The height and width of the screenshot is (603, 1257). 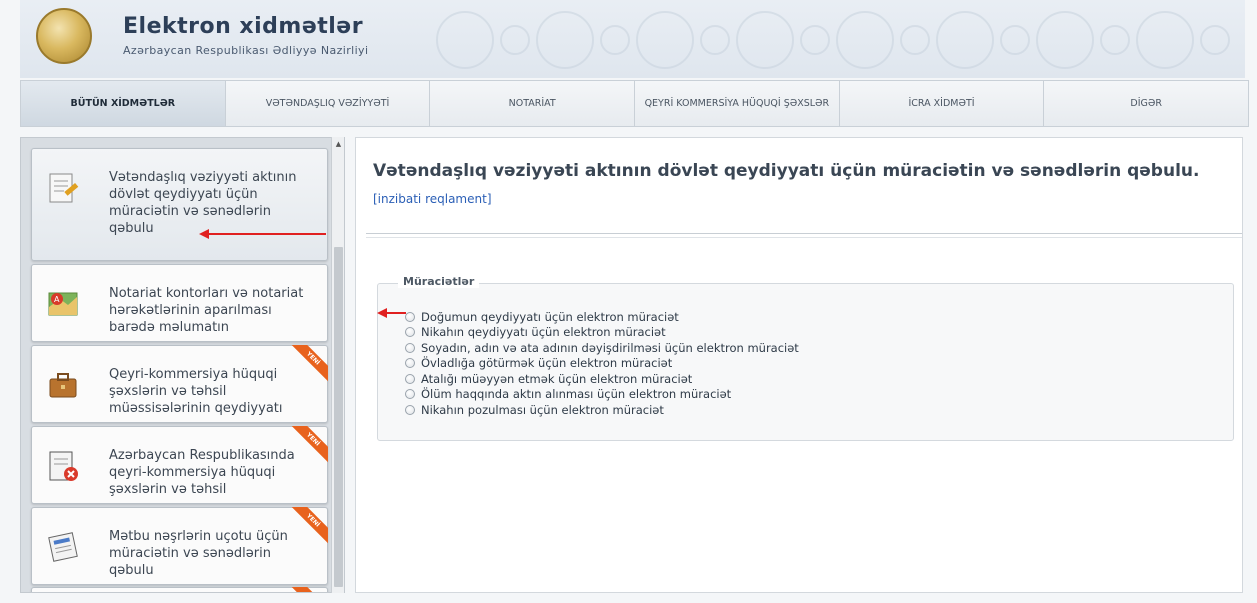 I want to click on fieldset-legend: Müraciətlər, so click(x=439, y=281).